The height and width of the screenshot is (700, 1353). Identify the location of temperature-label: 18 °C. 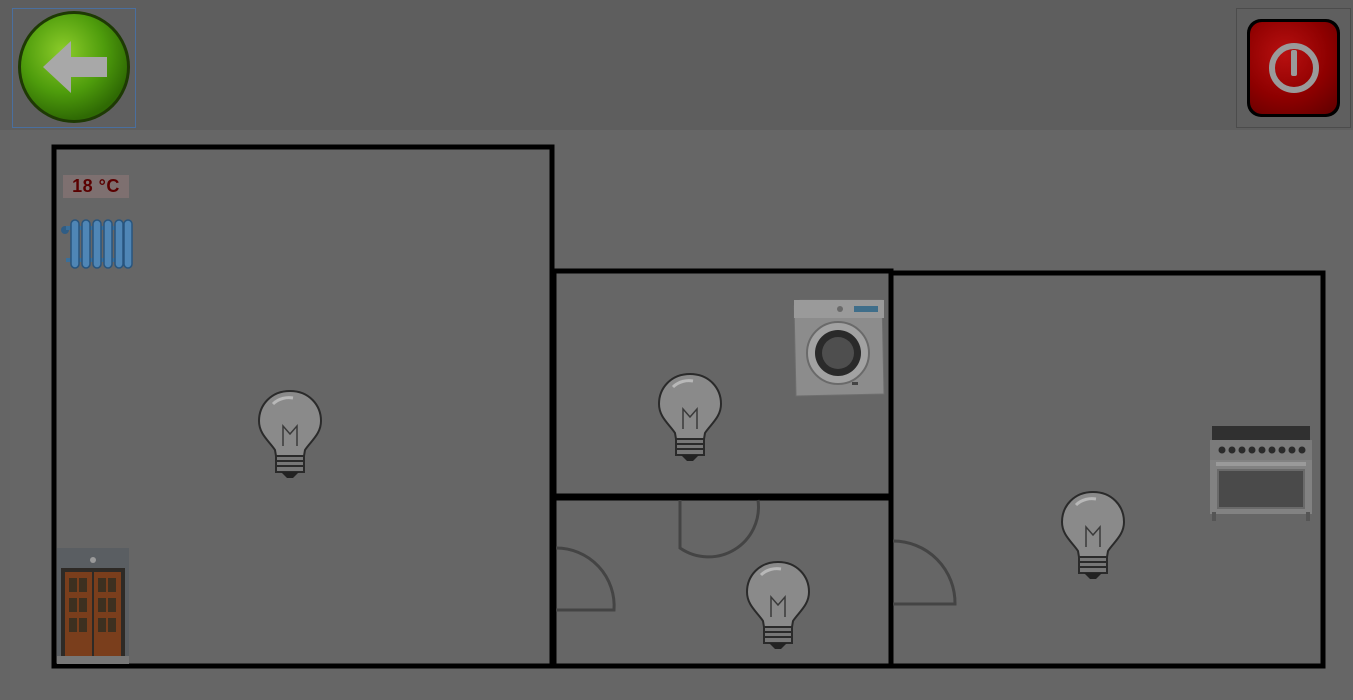
(96, 186).